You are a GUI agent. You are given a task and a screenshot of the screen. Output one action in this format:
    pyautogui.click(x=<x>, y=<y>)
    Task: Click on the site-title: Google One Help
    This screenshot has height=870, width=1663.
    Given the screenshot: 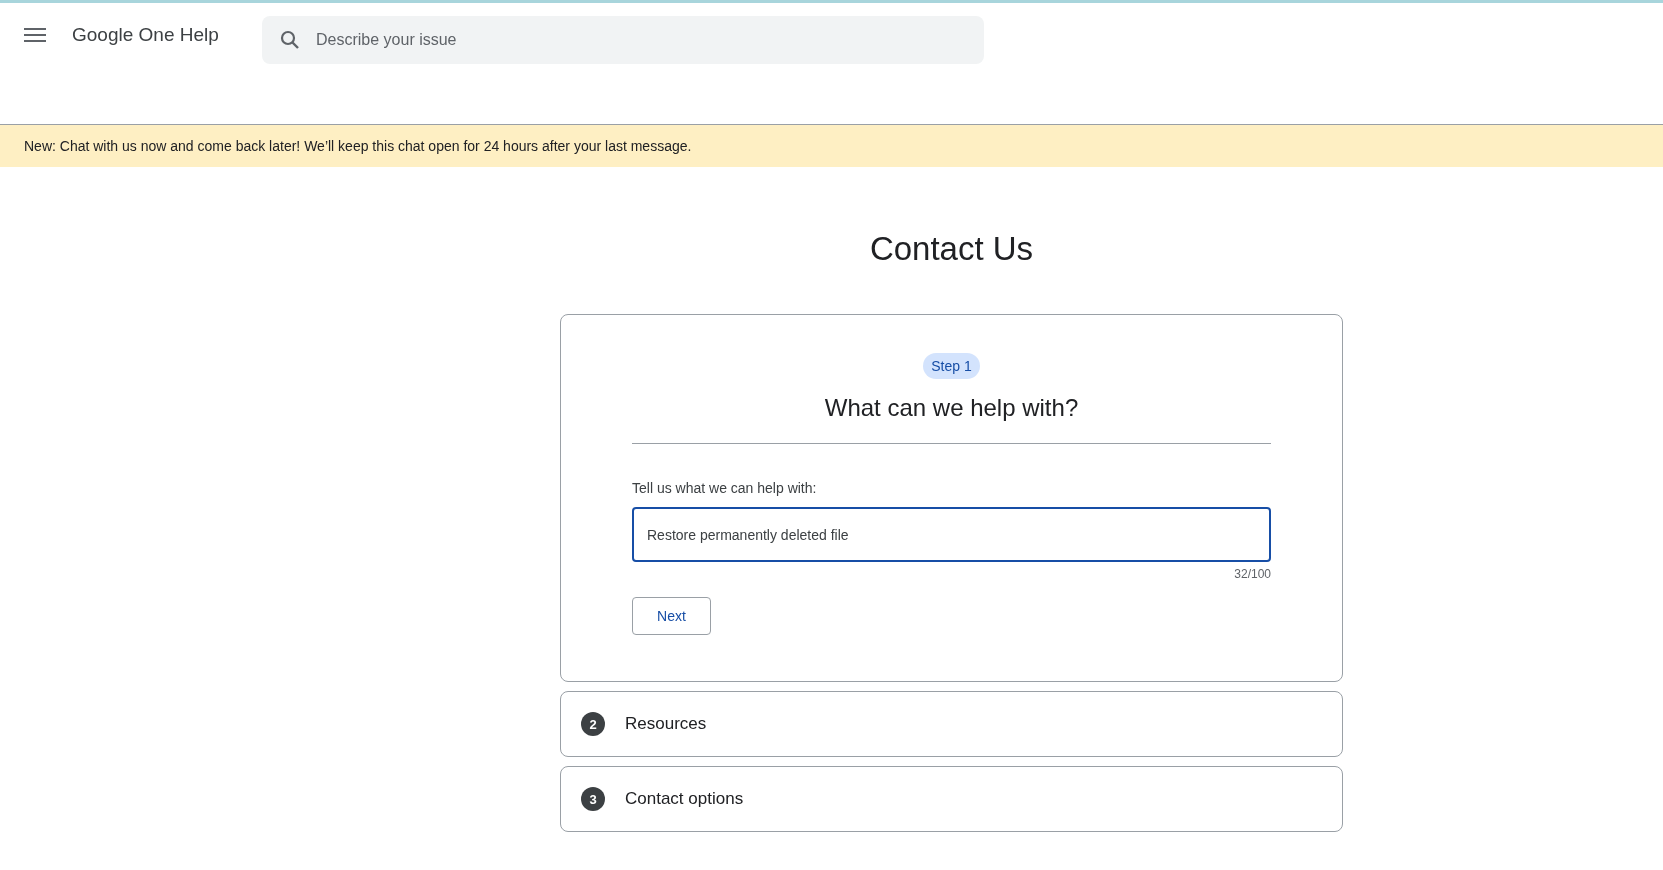 What is the action you would take?
    pyautogui.click(x=167, y=35)
    